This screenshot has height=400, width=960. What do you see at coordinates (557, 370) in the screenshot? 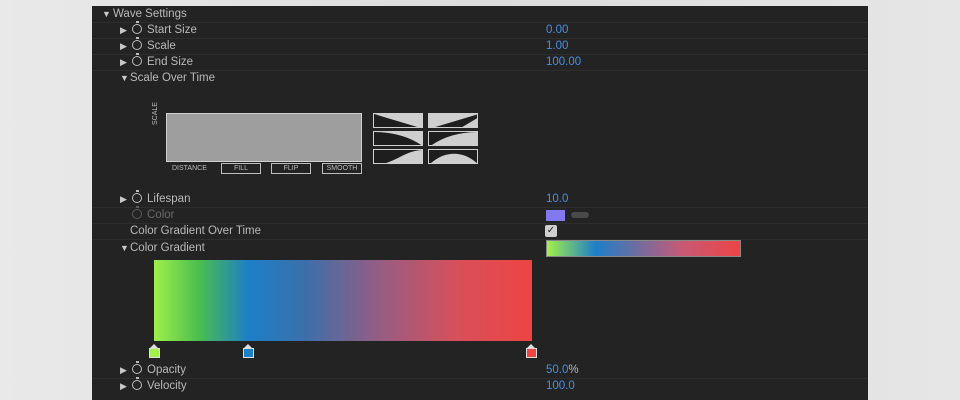
I see `opacity-value: 50.0` at bounding box center [557, 370].